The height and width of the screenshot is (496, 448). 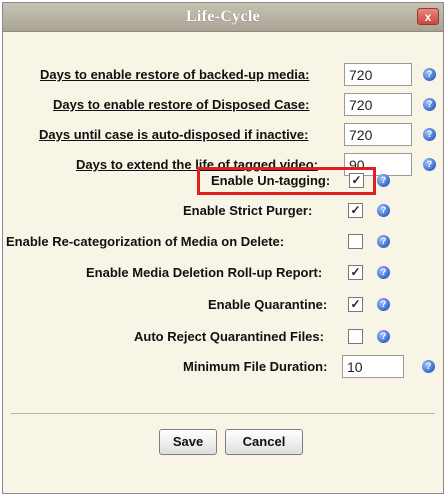 I want to click on min-duration-input, so click(x=373, y=366).